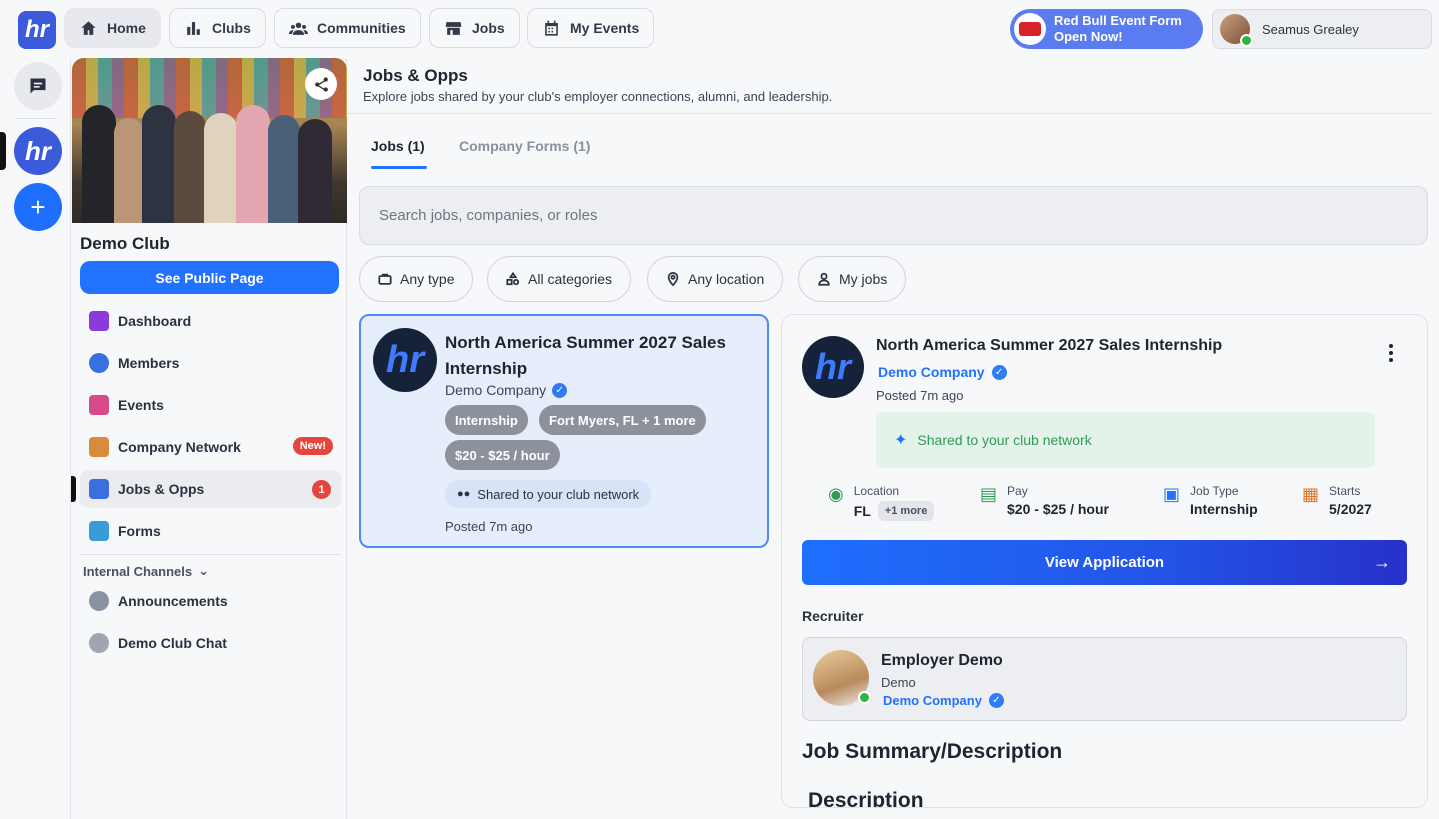  Describe the element at coordinates (502, 455) in the screenshot. I see `job-pay-chip: $20 - $25 / hour` at that location.